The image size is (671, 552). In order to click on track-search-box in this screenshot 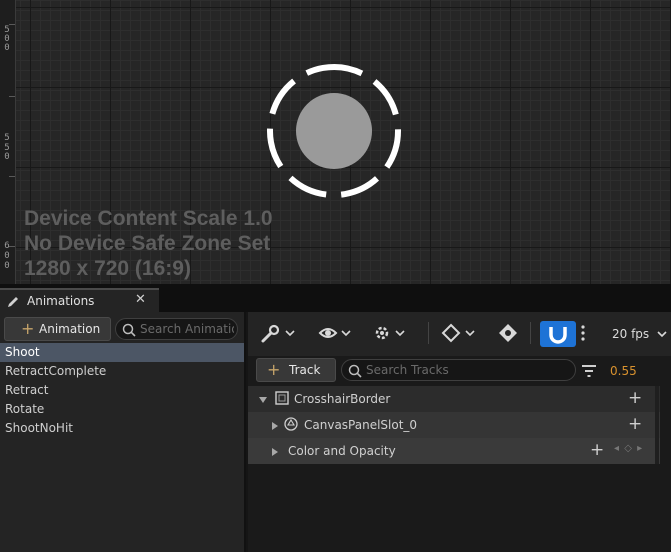, I will do `click(458, 370)`.